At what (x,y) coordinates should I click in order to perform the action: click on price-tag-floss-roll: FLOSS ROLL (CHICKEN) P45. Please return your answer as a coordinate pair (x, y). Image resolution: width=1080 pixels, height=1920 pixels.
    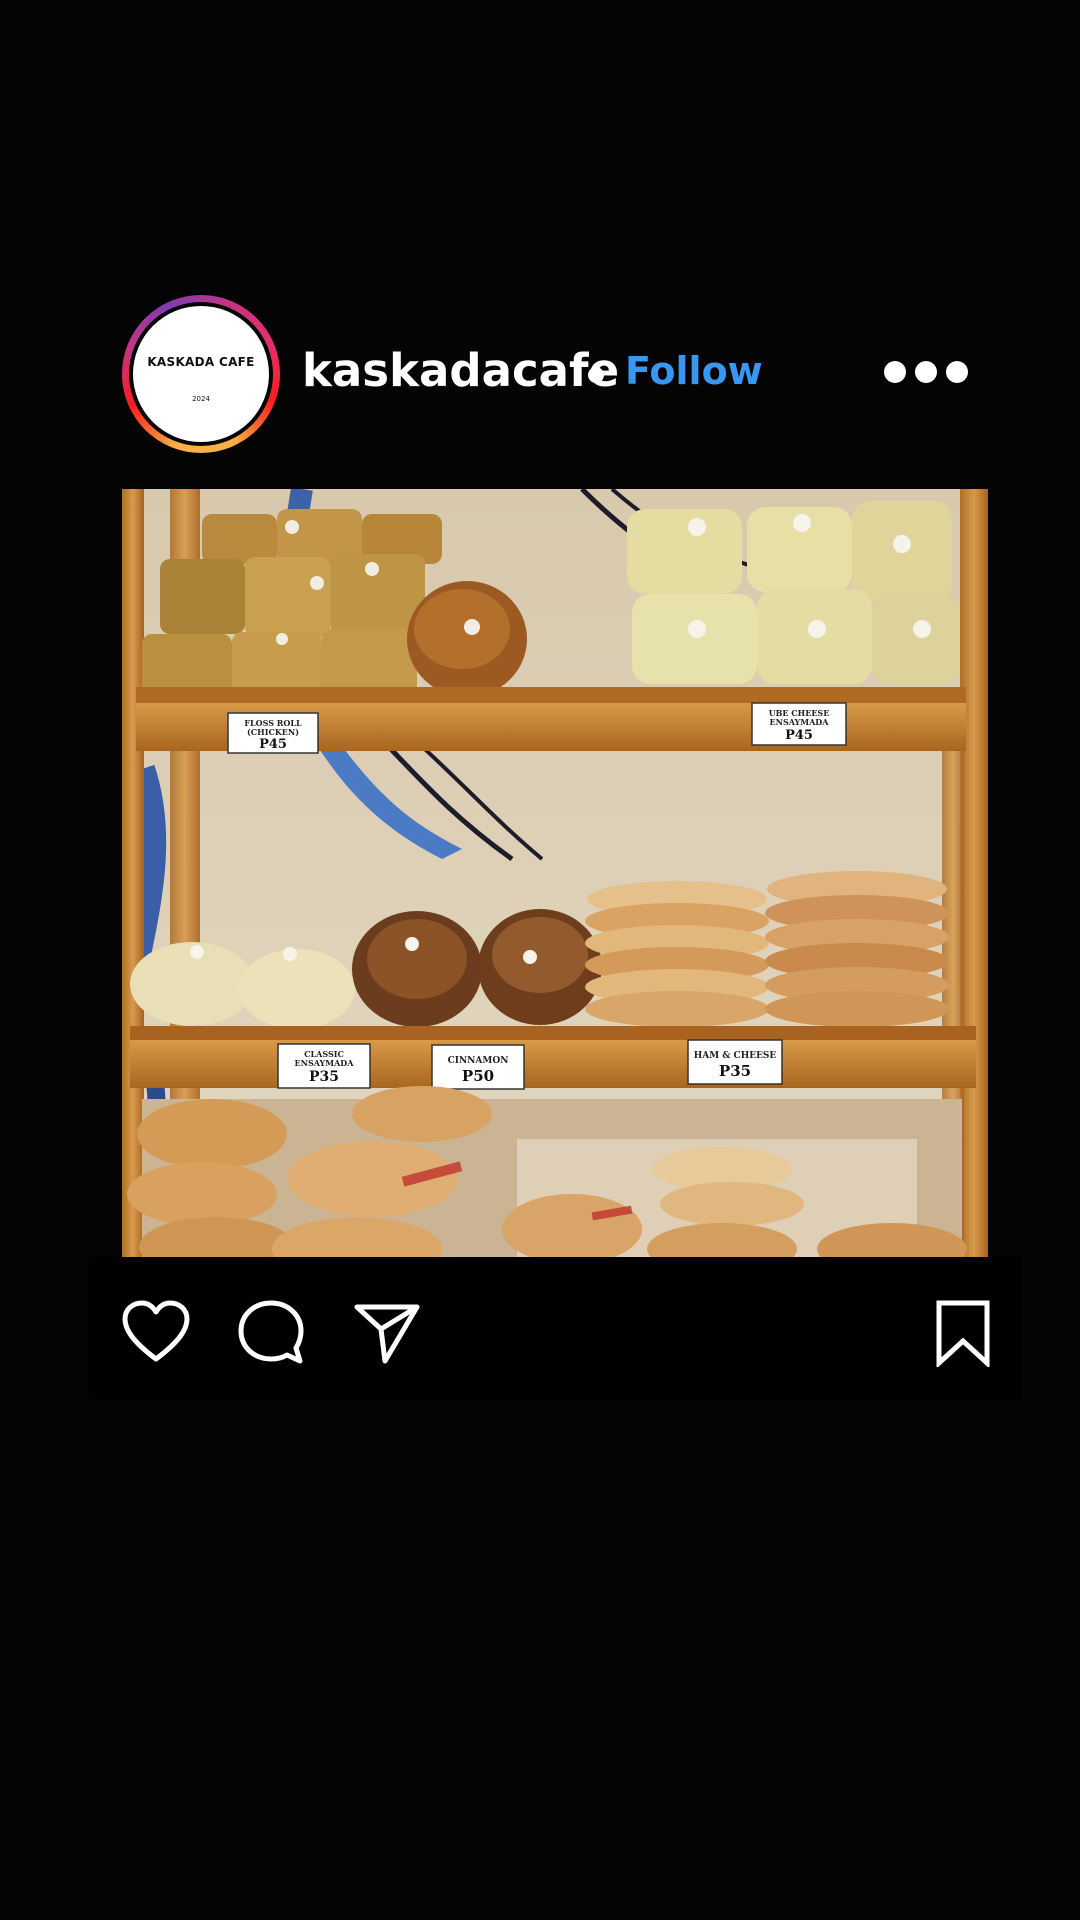
    Looking at the image, I should click on (273, 733).